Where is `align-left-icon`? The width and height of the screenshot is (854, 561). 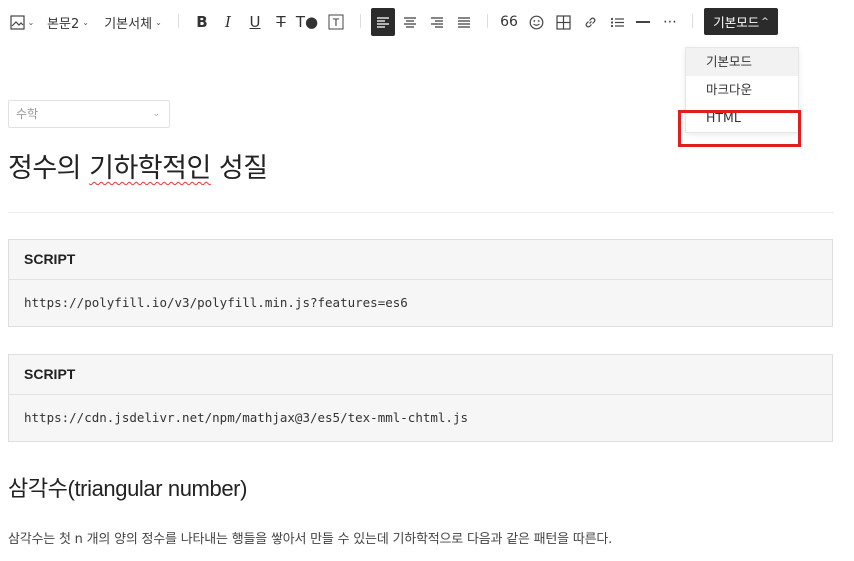 align-left-icon is located at coordinates (383, 22).